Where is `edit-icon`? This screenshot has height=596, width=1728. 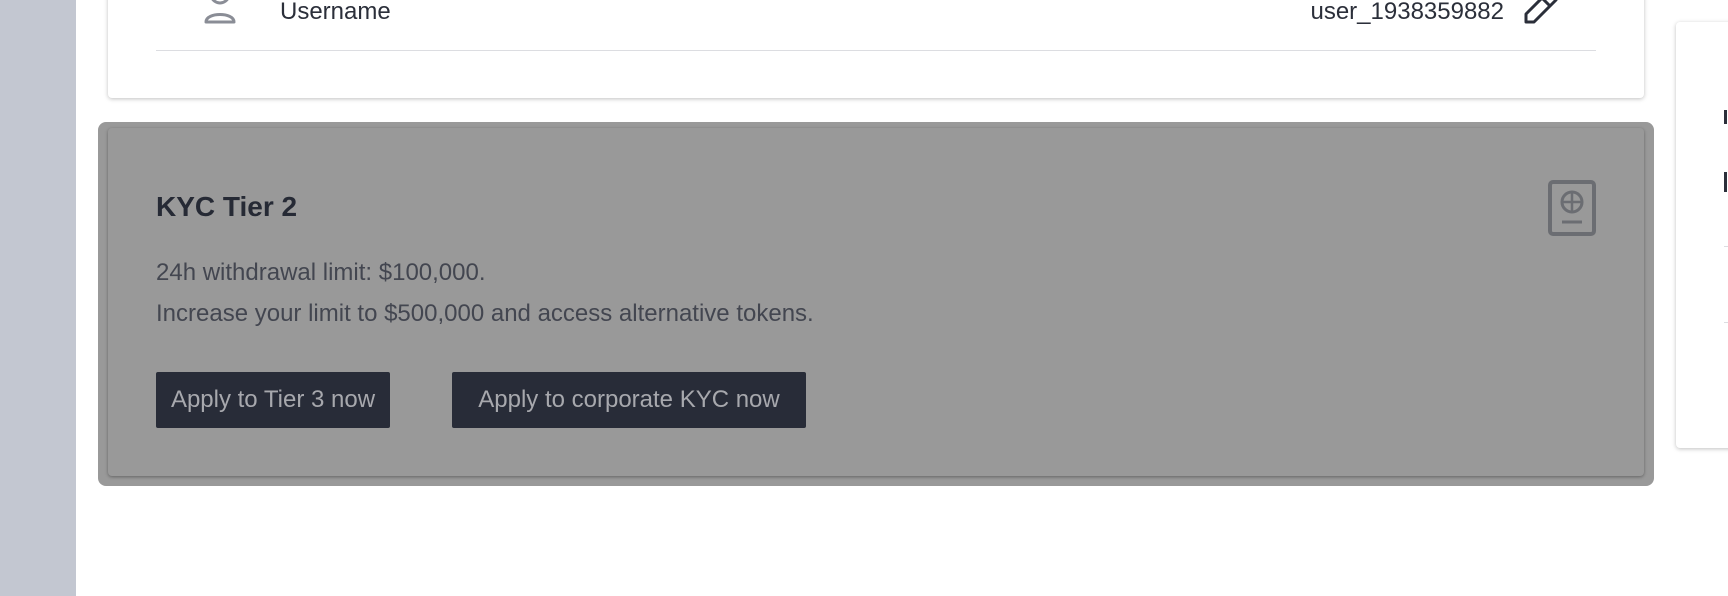
edit-icon is located at coordinates (1541, 12).